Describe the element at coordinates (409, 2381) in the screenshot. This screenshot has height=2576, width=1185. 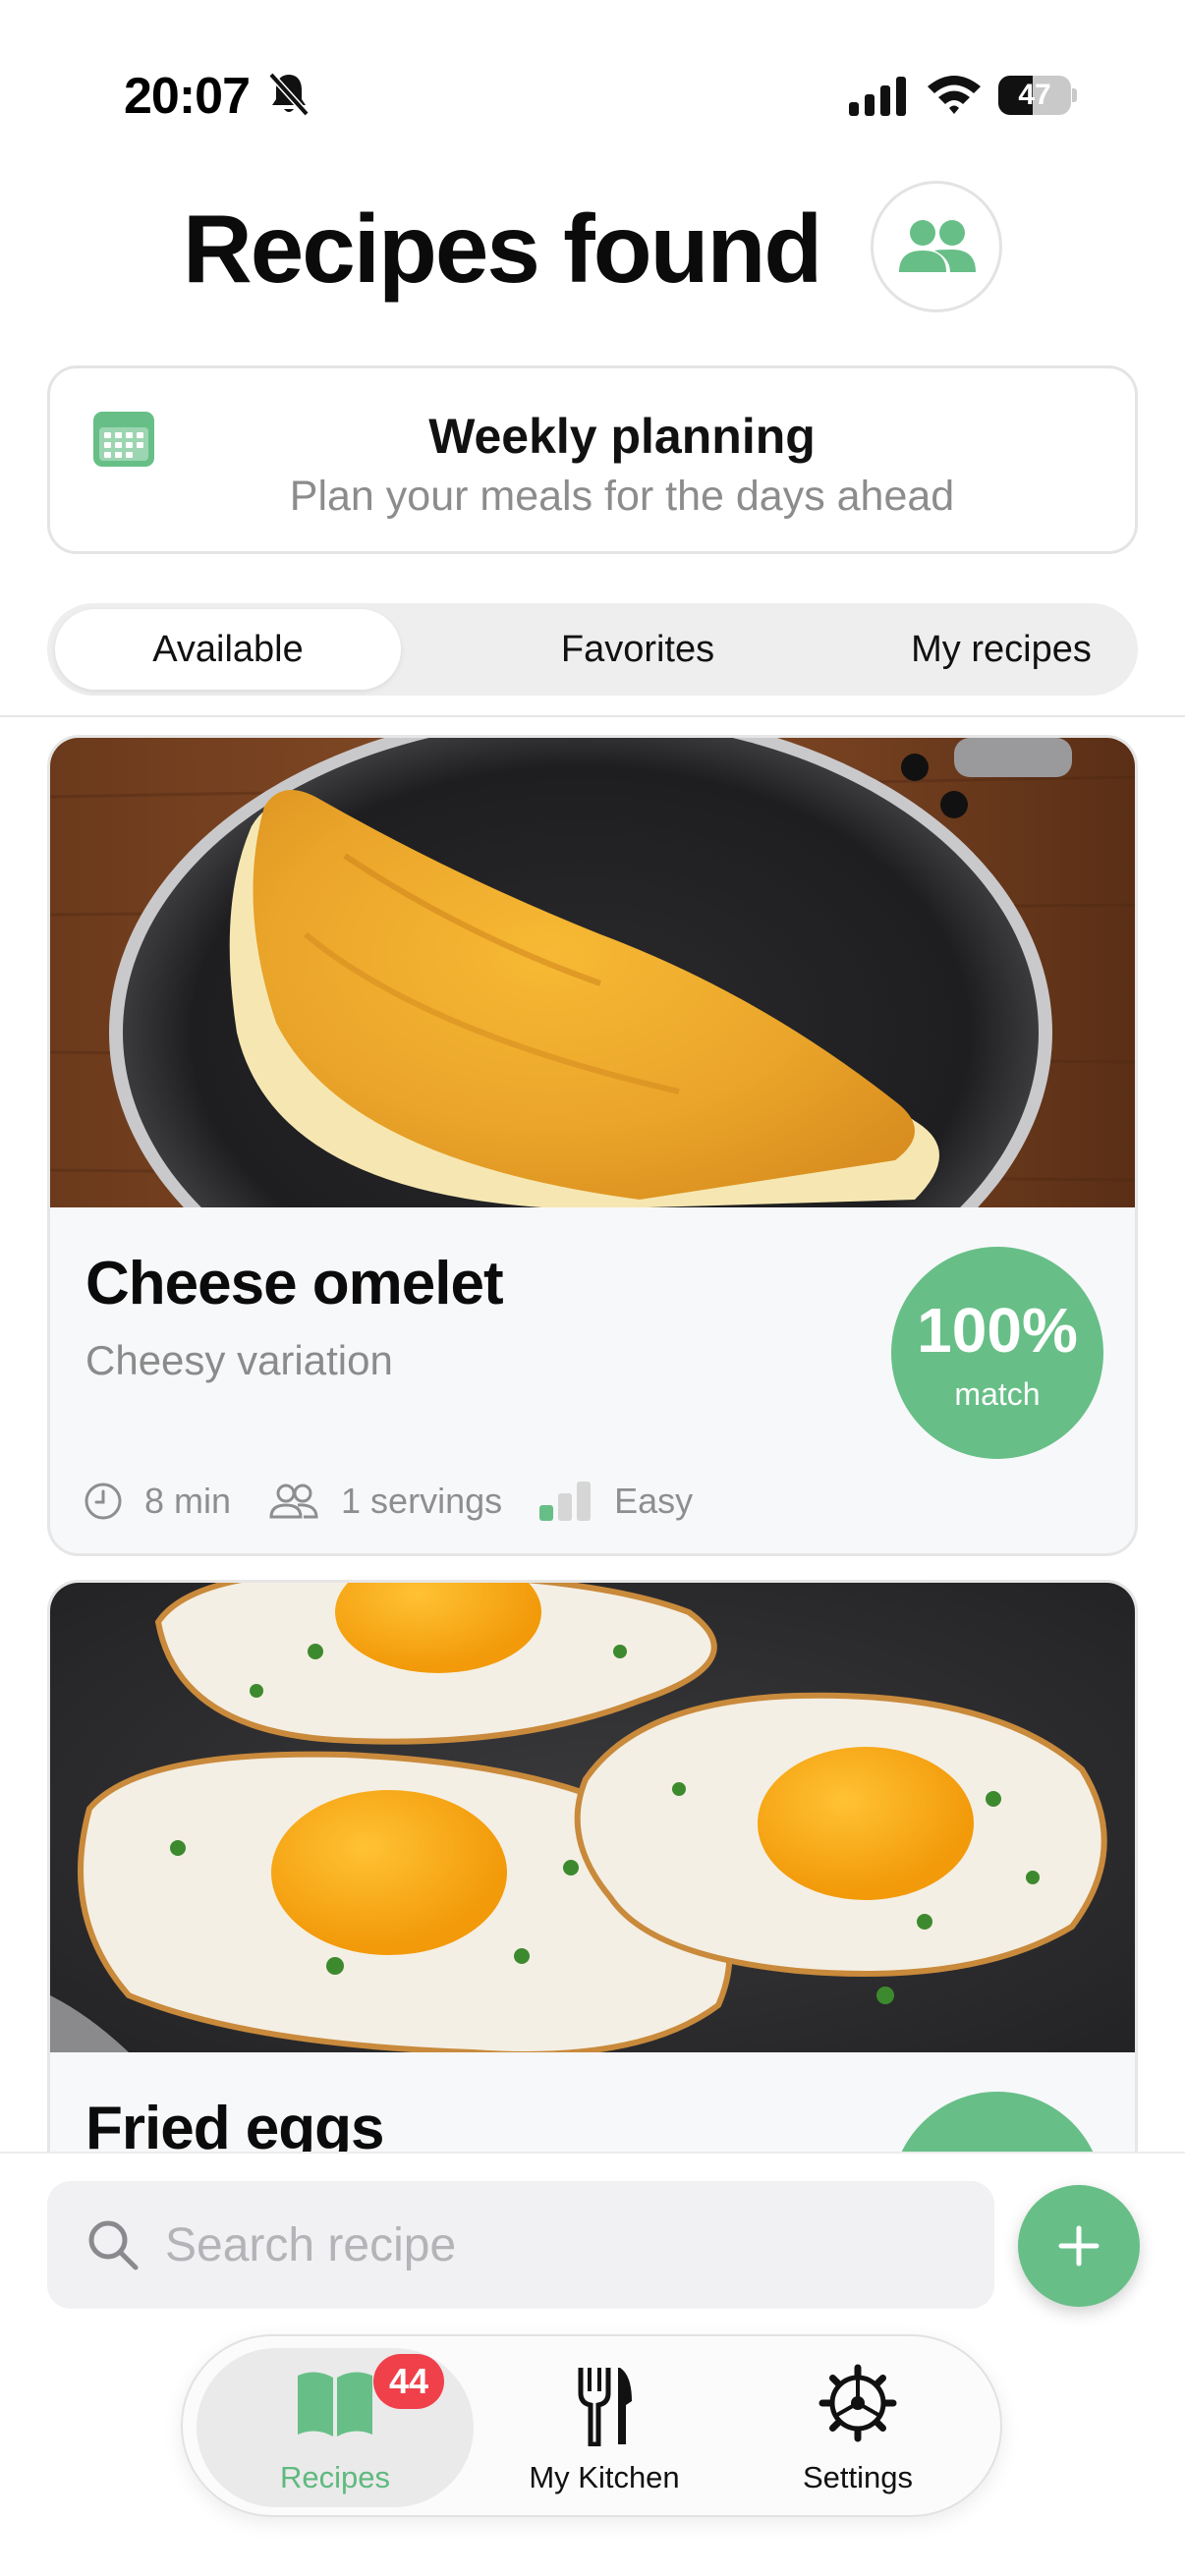
I see `recipes-count-badge: 44` at that location.